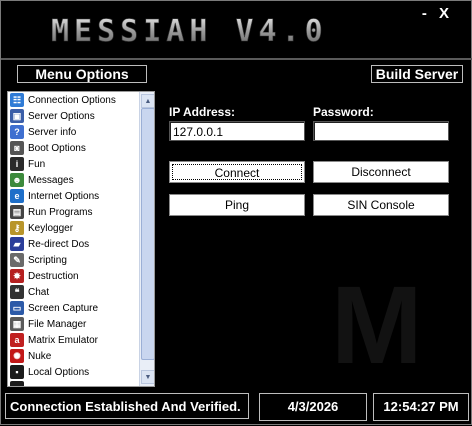 This screenshot has height=426, width=472. Describe the element at coordinates (51, 228) in the screenshot. I see `menu-item-label: Keylogger` at that location.